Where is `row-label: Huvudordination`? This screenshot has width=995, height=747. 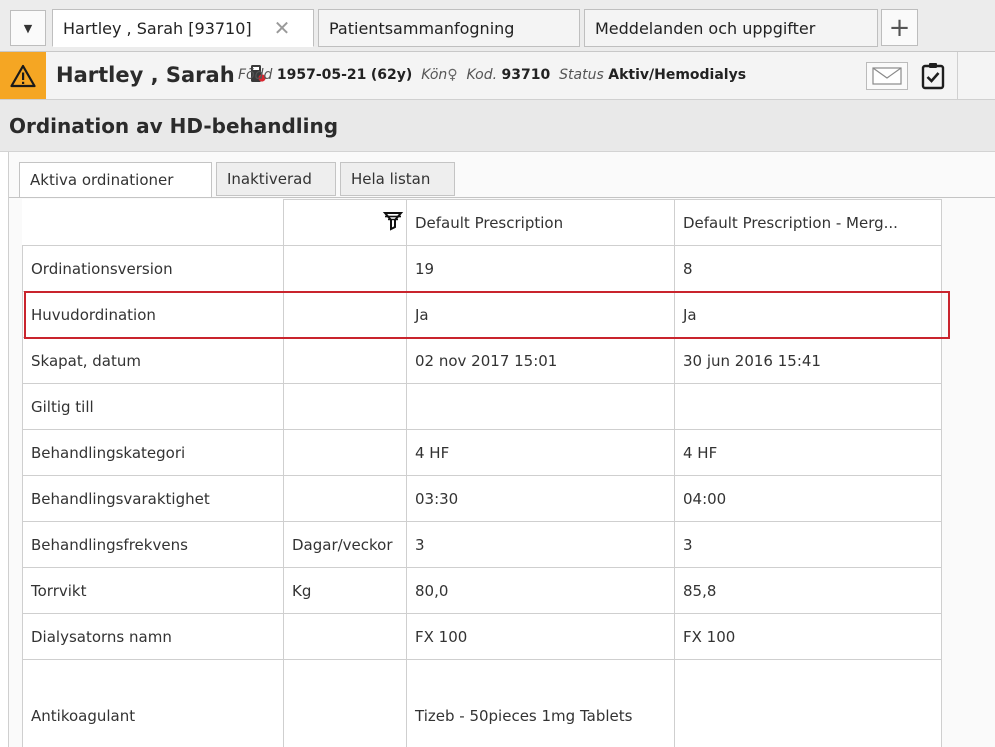 row-label: Huvudordination is located at coordinates (153, 314).